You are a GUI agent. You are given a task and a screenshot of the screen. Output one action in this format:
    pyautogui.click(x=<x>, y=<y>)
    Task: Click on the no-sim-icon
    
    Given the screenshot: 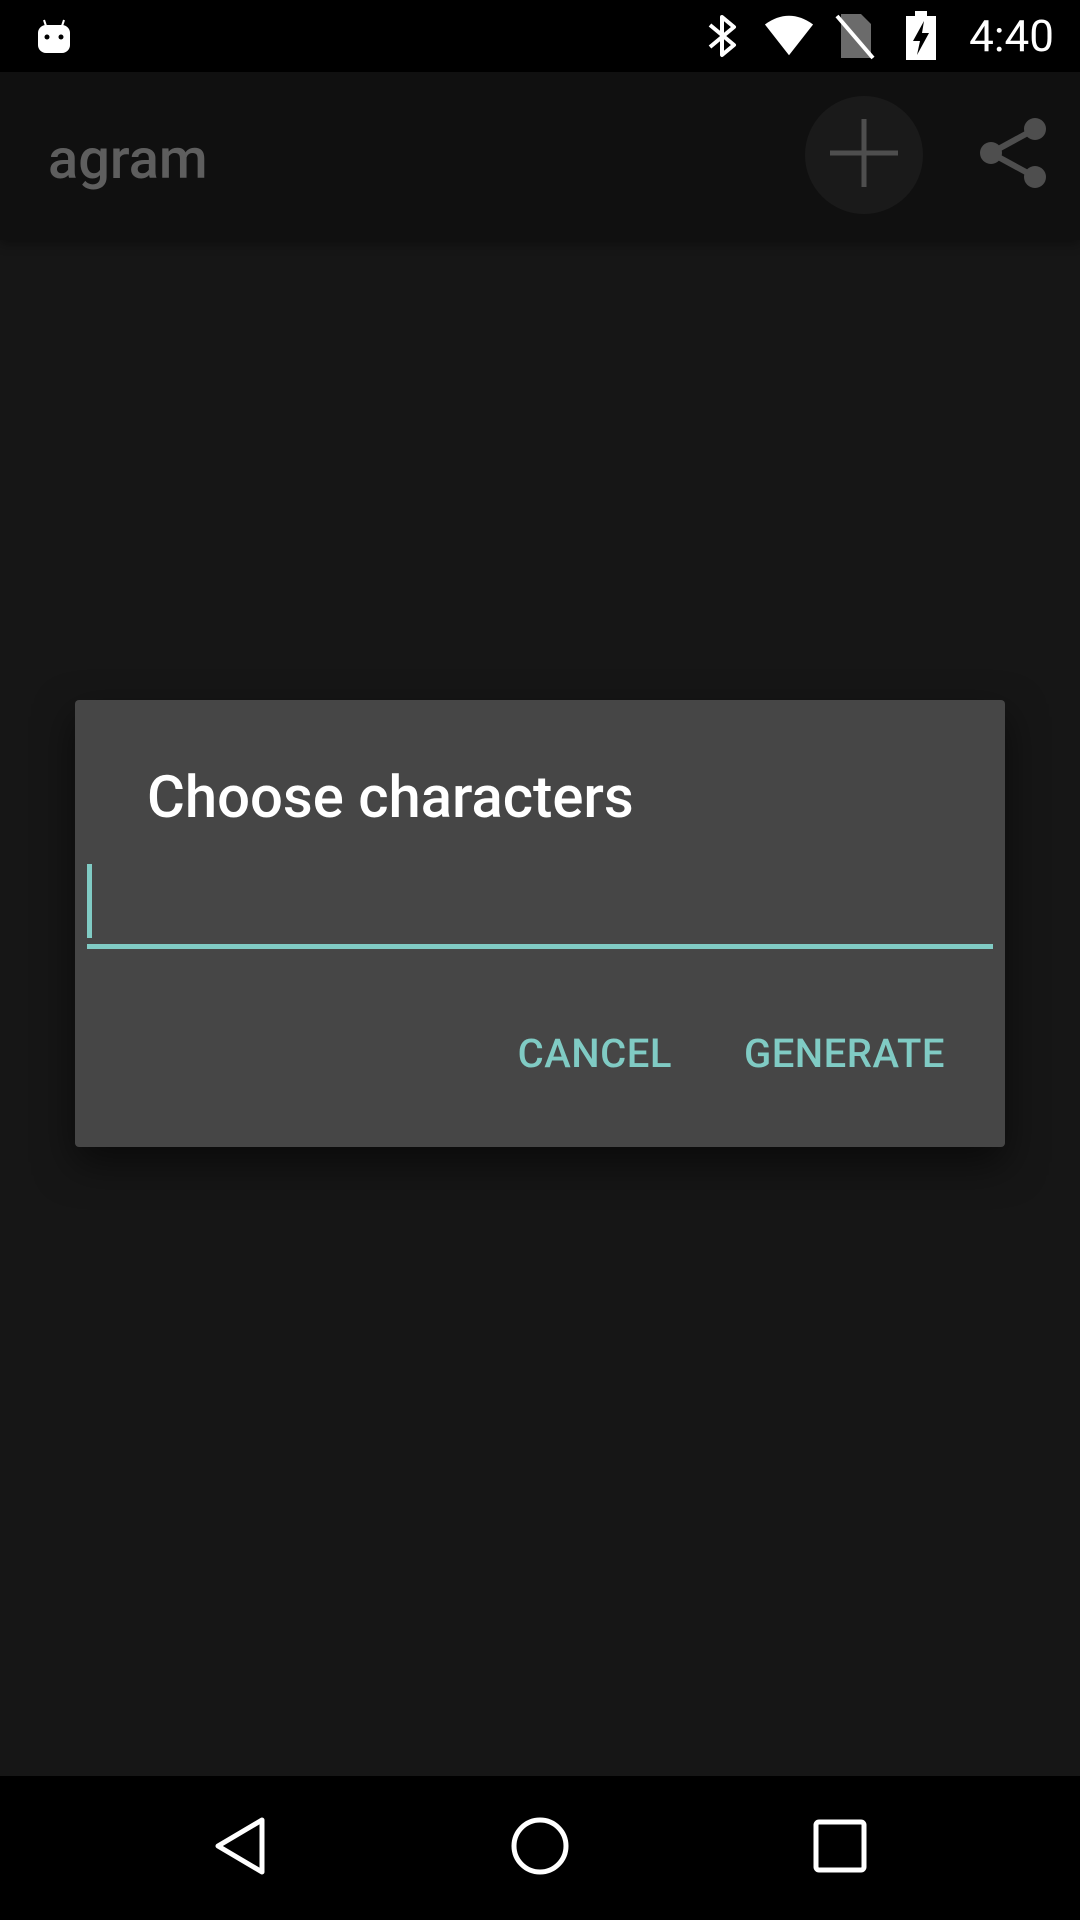 What is the action you would take?
    pyautogui.click(x=855, y=36)
    